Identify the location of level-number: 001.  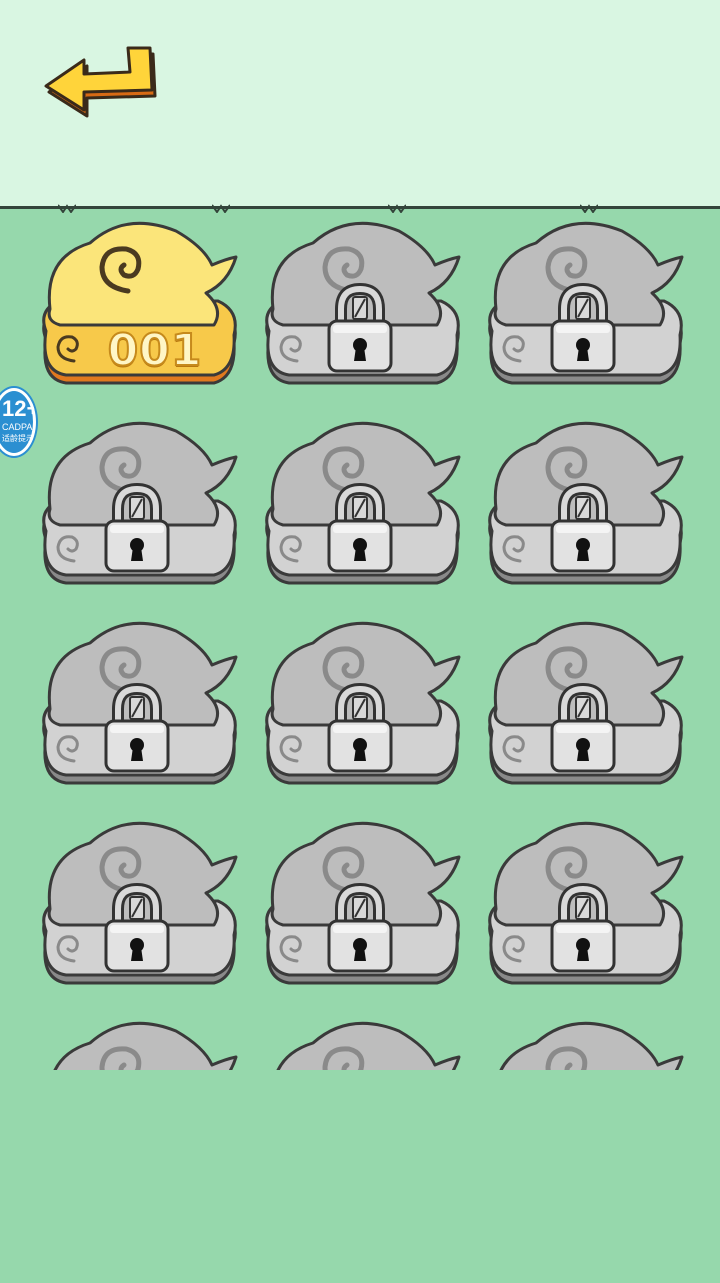
(155, 350).